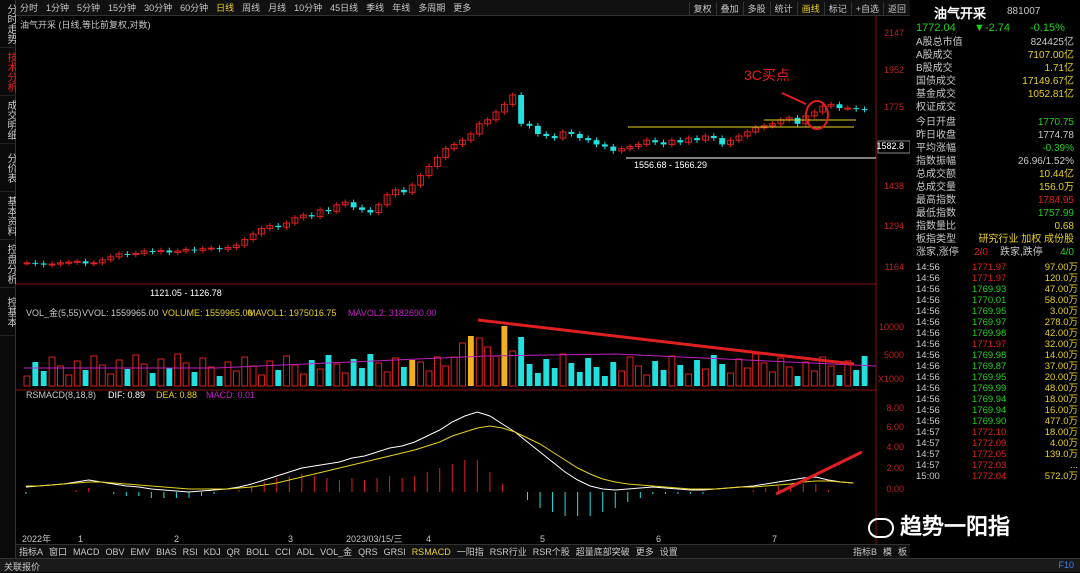 This screenshot has height=573, width=1080. I want to click on period-12: 年线, so click(401, 7).